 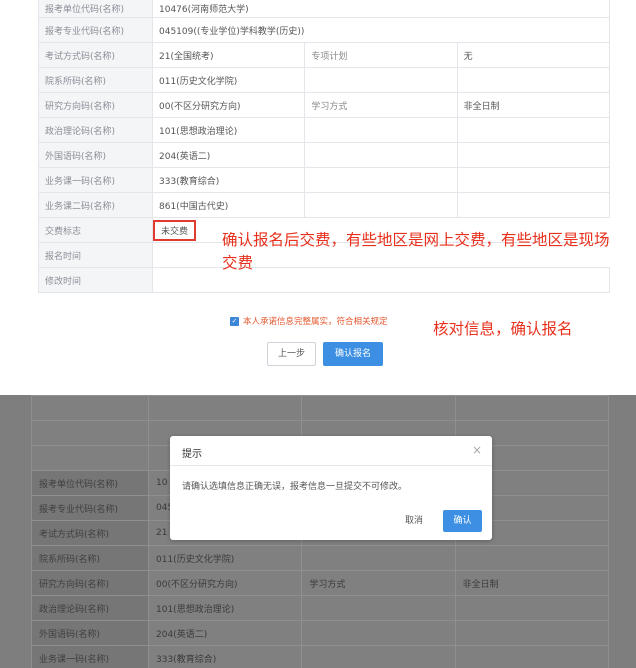 I want to click on checkbox-checked-icon: ✓, so click(x=234, y=321).